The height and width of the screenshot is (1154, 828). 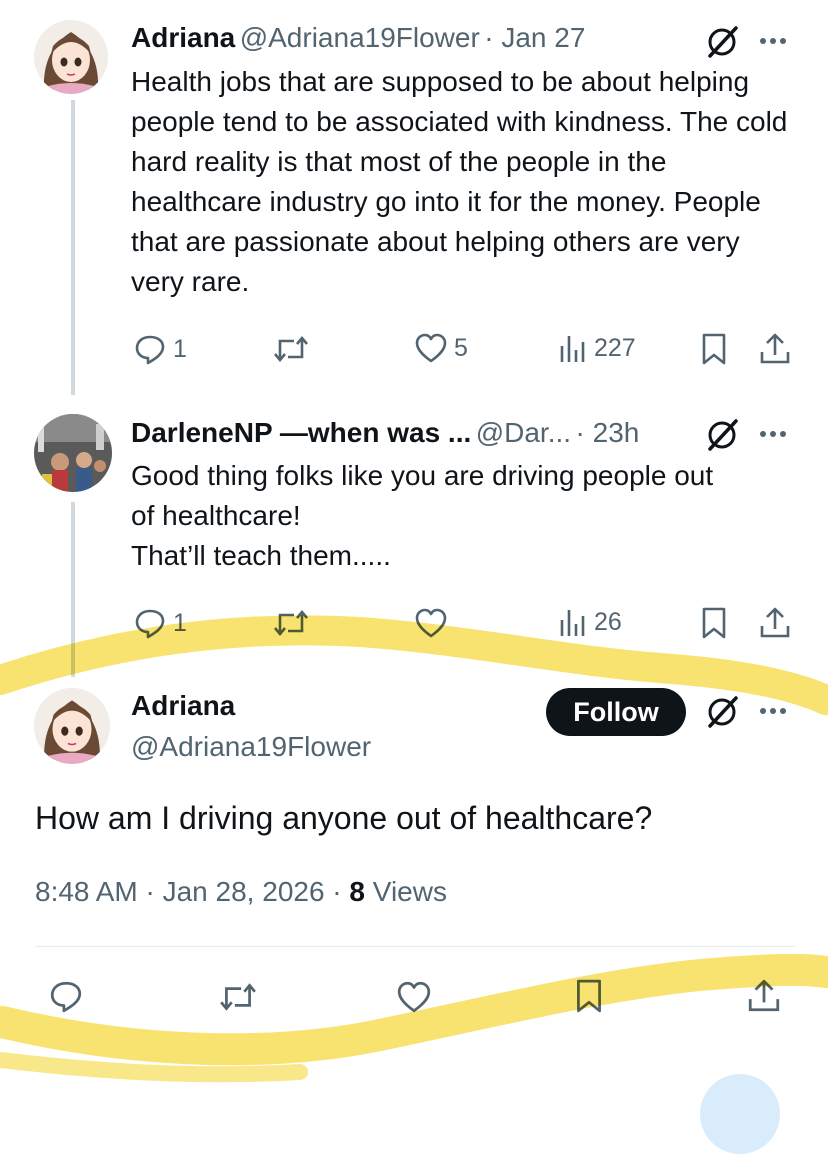 What do you see at coordinates (192, 891) in the screenshot?
I see `timestamp-text: 8:48 AM · Jan 28, 2026 ·` at bounding box center [192, 891].